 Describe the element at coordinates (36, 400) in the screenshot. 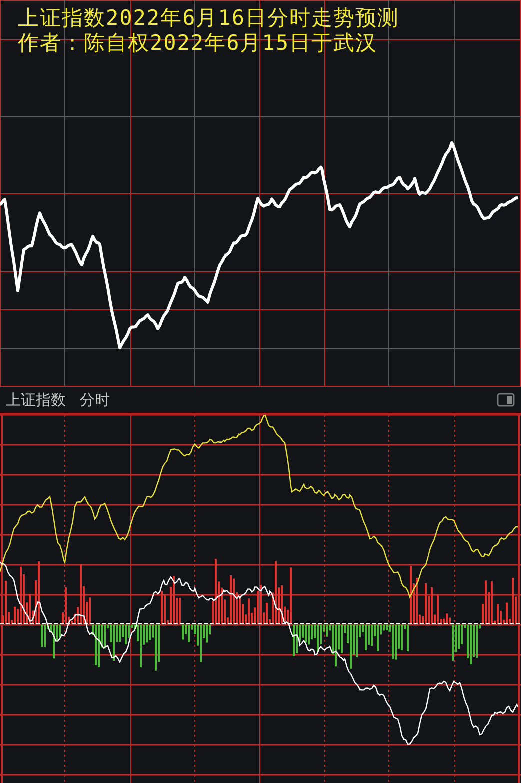

I see `index-name: 上证指数` at that location.